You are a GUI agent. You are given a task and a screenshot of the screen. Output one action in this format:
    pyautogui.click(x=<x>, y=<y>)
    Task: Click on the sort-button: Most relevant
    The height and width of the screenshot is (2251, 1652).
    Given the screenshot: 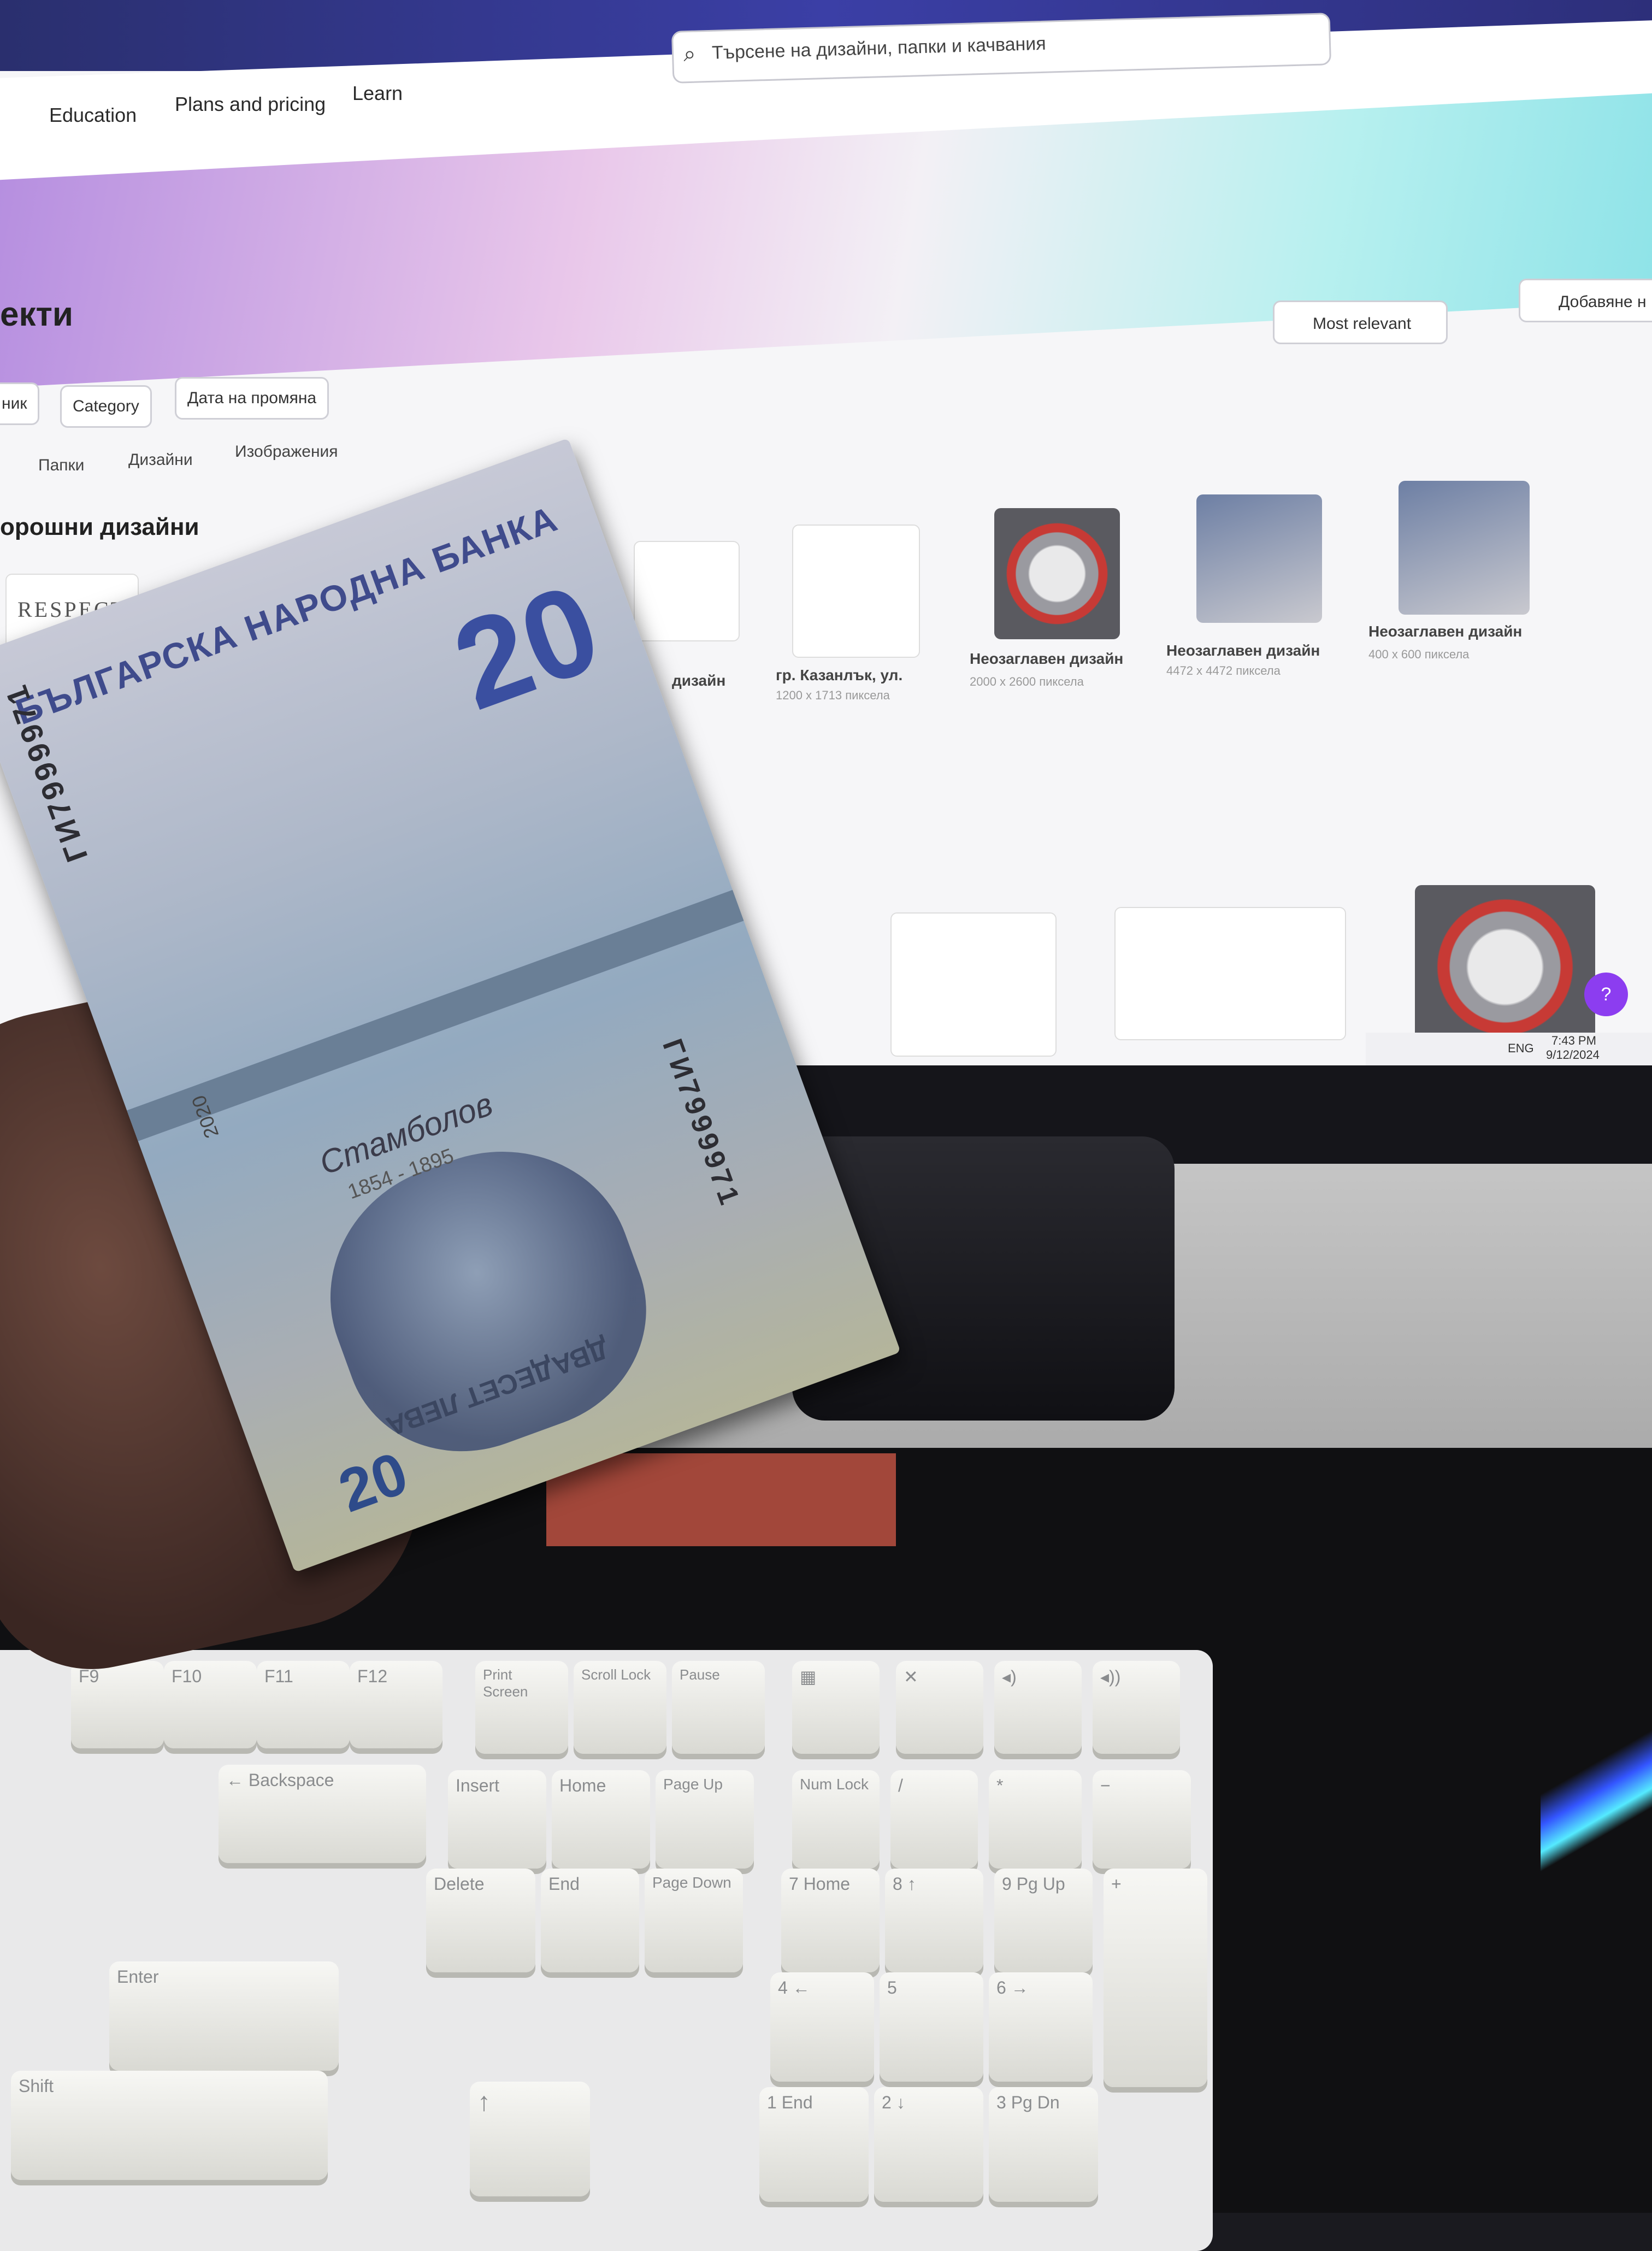 What is the action you would take?
    pyautogui.click(x=1360, y=322)
    